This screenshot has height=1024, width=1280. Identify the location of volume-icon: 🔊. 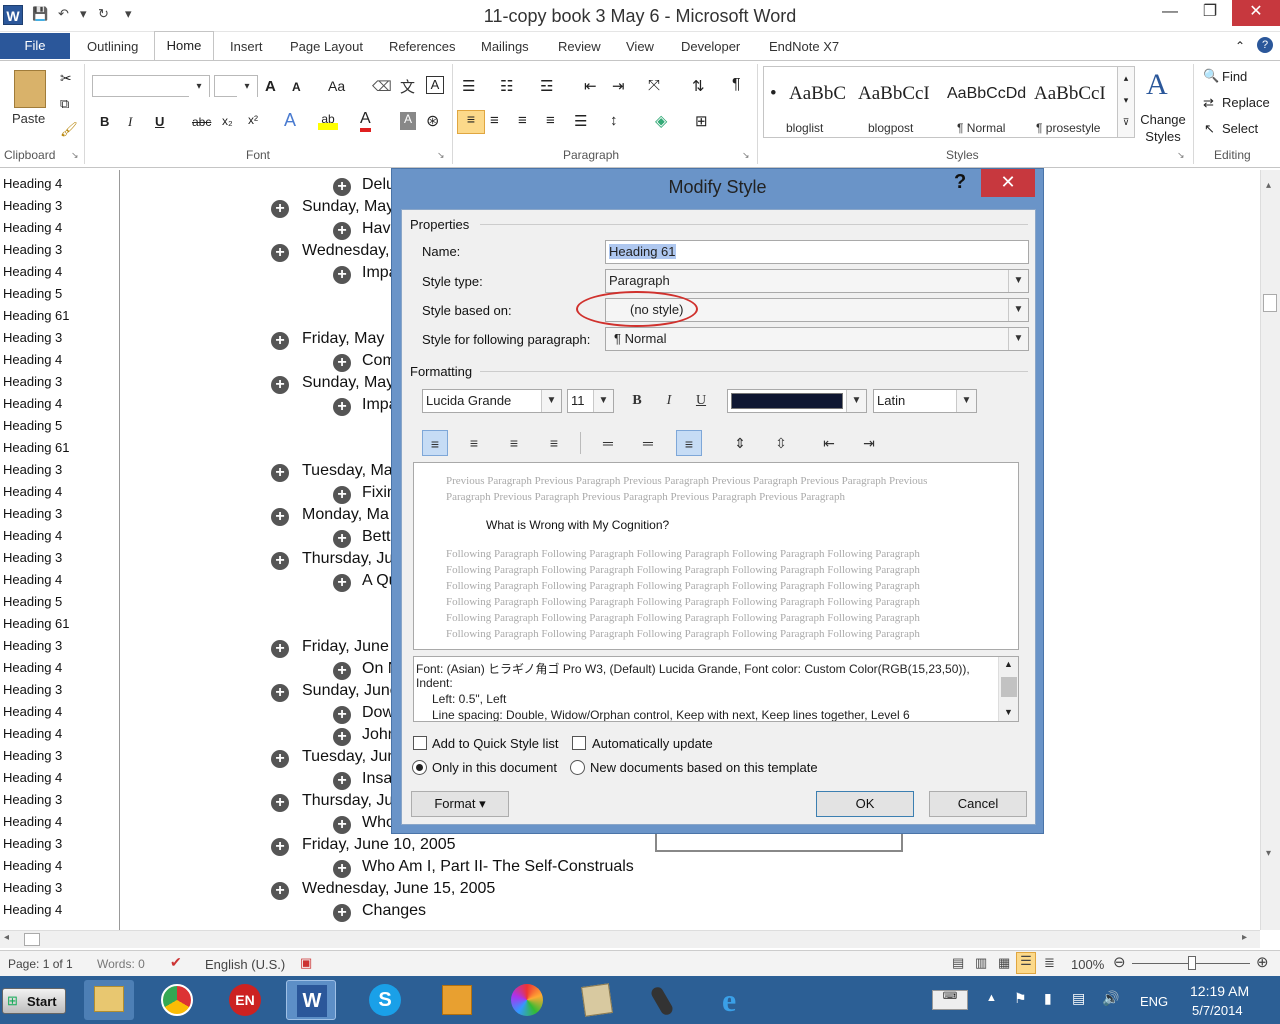
(1110, 998).